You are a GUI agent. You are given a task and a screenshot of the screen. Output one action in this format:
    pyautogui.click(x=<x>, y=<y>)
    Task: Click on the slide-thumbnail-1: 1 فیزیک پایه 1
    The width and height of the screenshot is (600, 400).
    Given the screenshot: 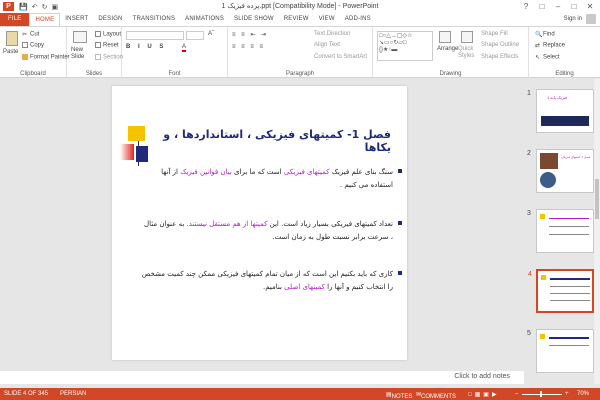 What is the action you would take?
    pyautogui.click(x=560, y=111)
    